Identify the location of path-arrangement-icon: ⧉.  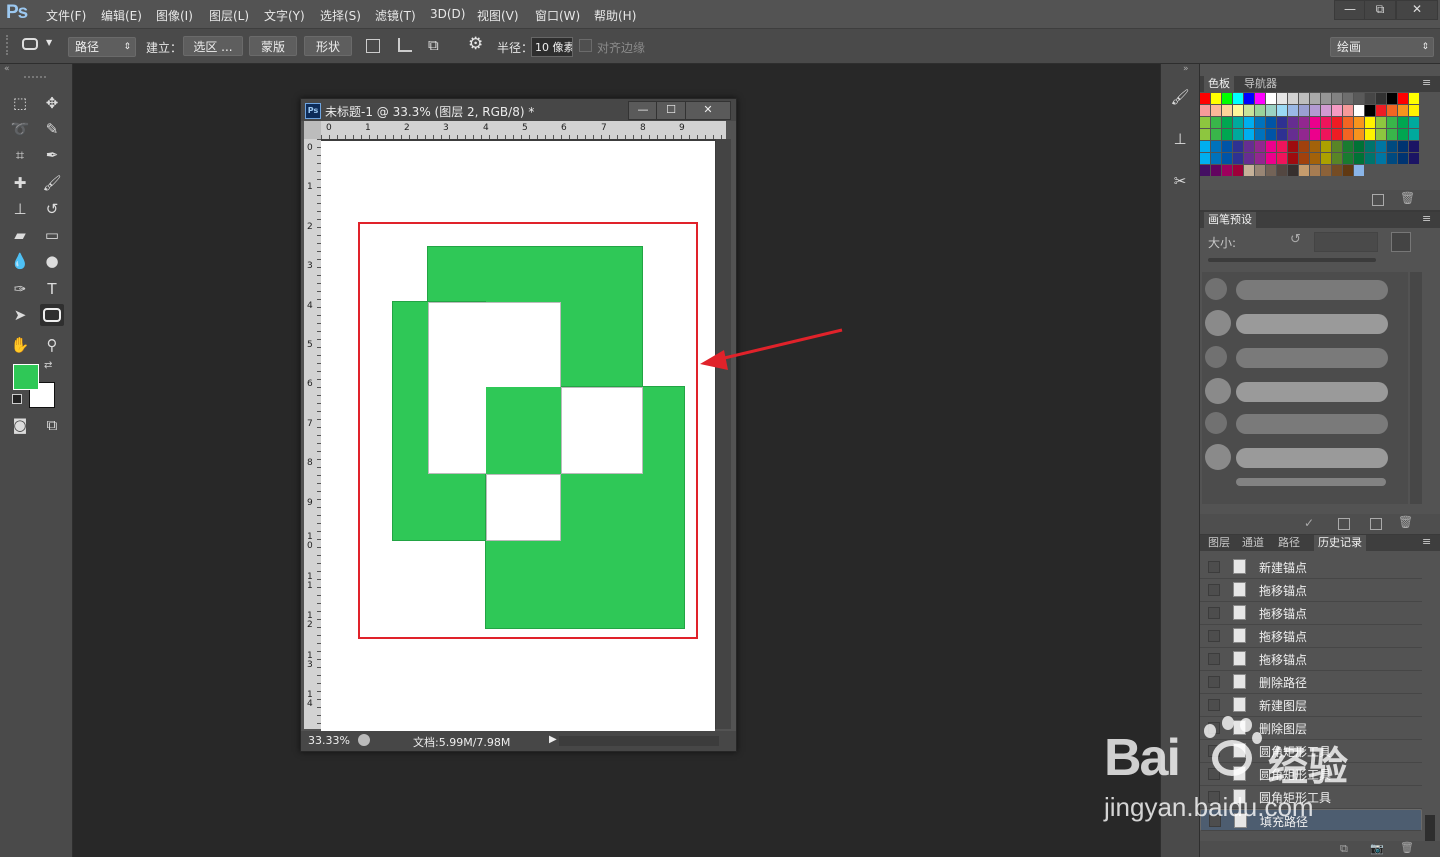
(433, 45).